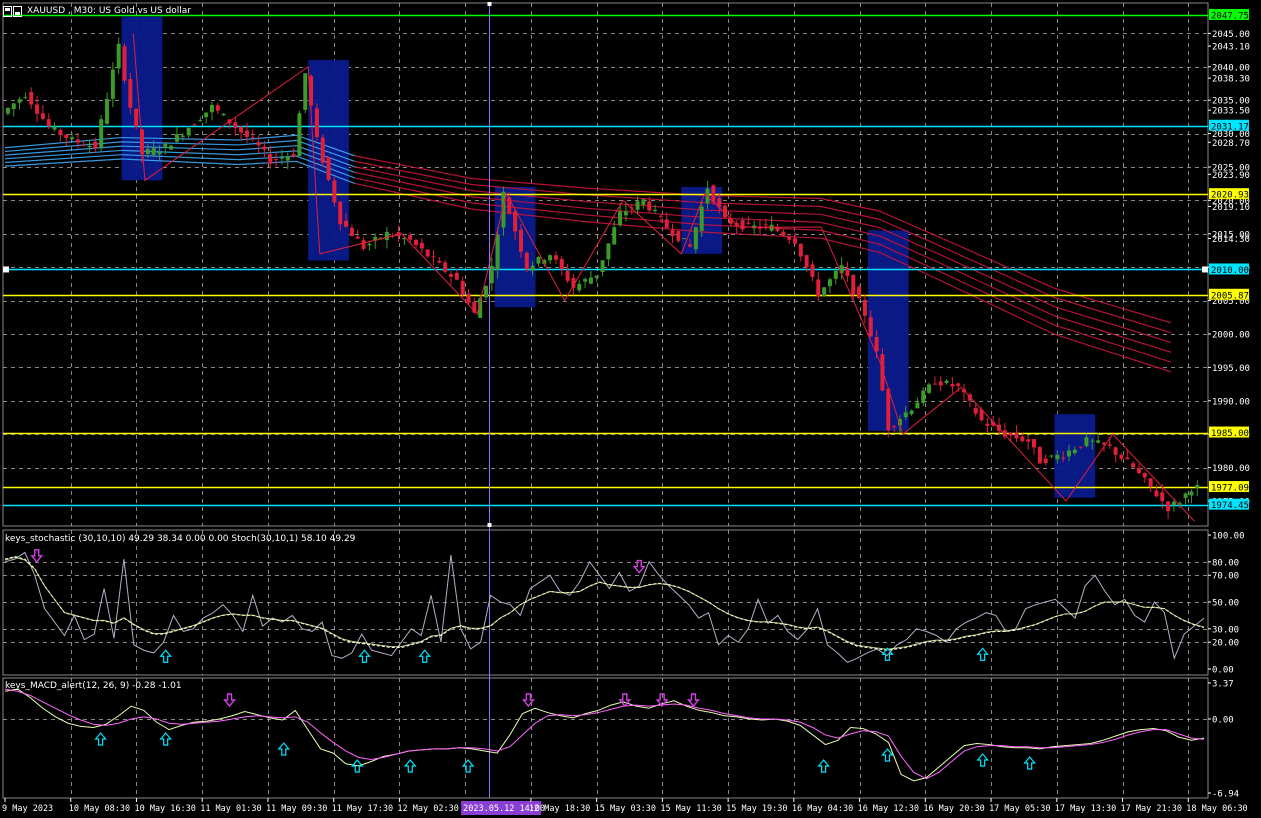  What do you see at coordinates (164, 809) in the screenshot?
I see `time-label: 10 May 16:30` at bounding box center [164, 809].